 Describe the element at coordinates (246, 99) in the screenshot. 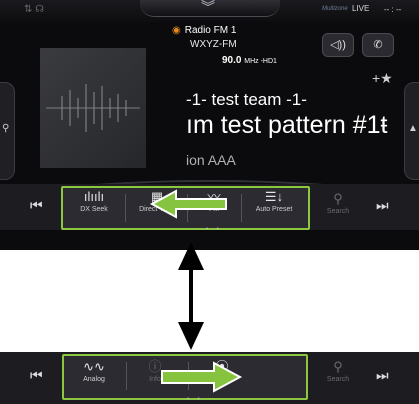

I see `rds-line-1: -1- test team -1-` at that location.